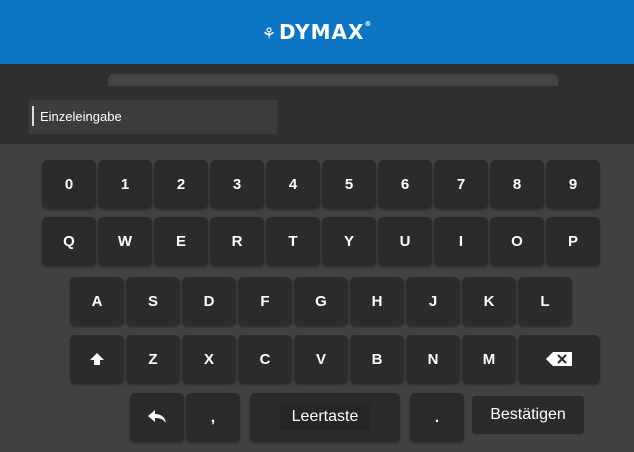 Image resolution: width=634 pixels, height=452 pixels. What do you see at coordinates (349, 241) in the screenshot?
I see `key-y: Y` at bounding box center [349, 241].